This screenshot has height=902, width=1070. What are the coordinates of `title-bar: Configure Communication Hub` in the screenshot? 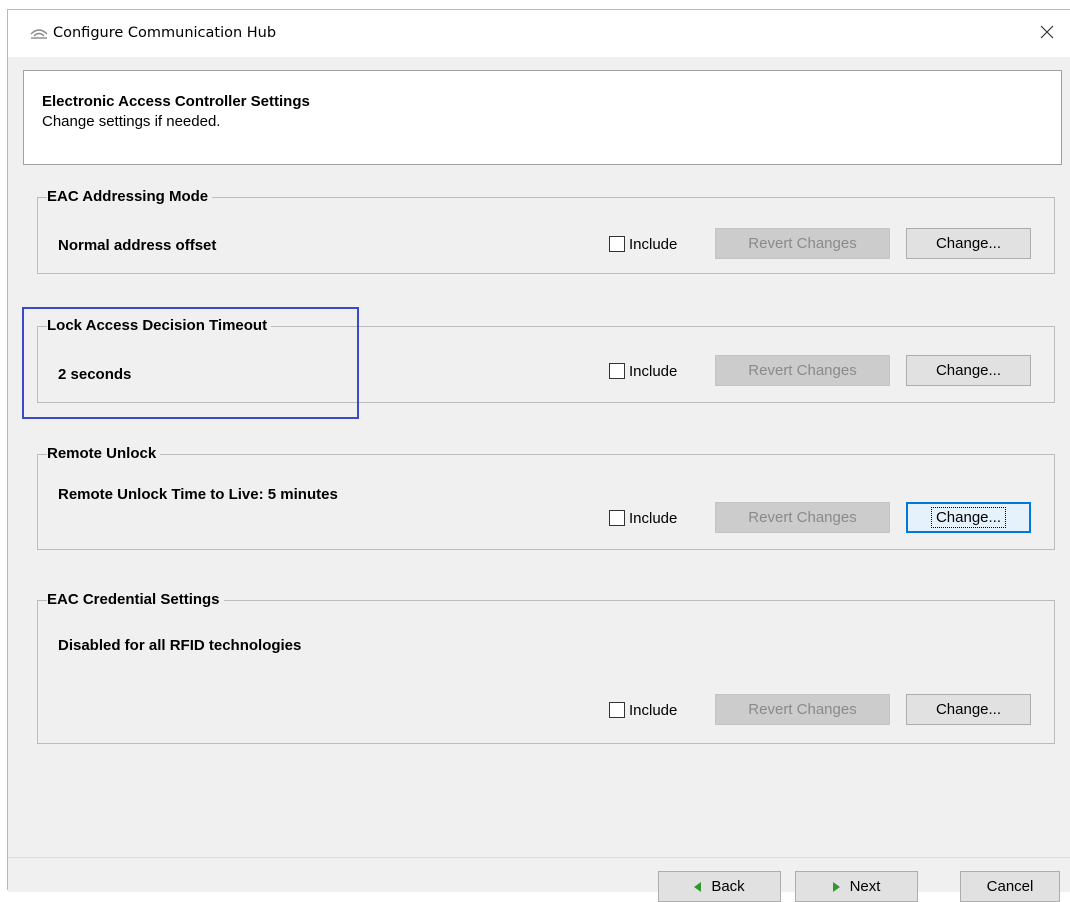 It's located at (539, 33).